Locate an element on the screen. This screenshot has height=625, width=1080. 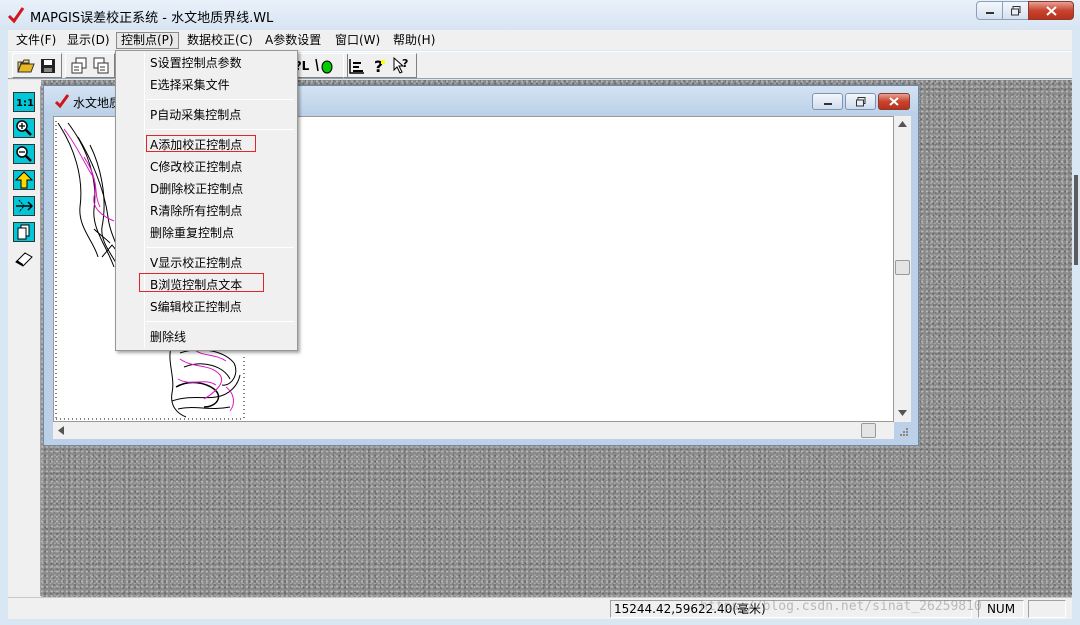
background-scrollbar-fragment is located at coordinates (1076, 220).